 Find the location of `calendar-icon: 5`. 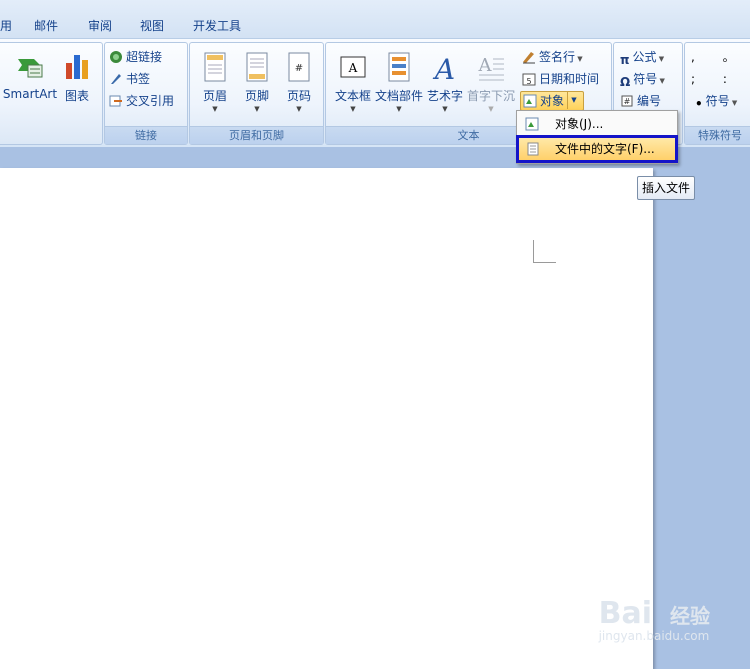

calendar-icon: 5 is located at coordinates (529, 79).